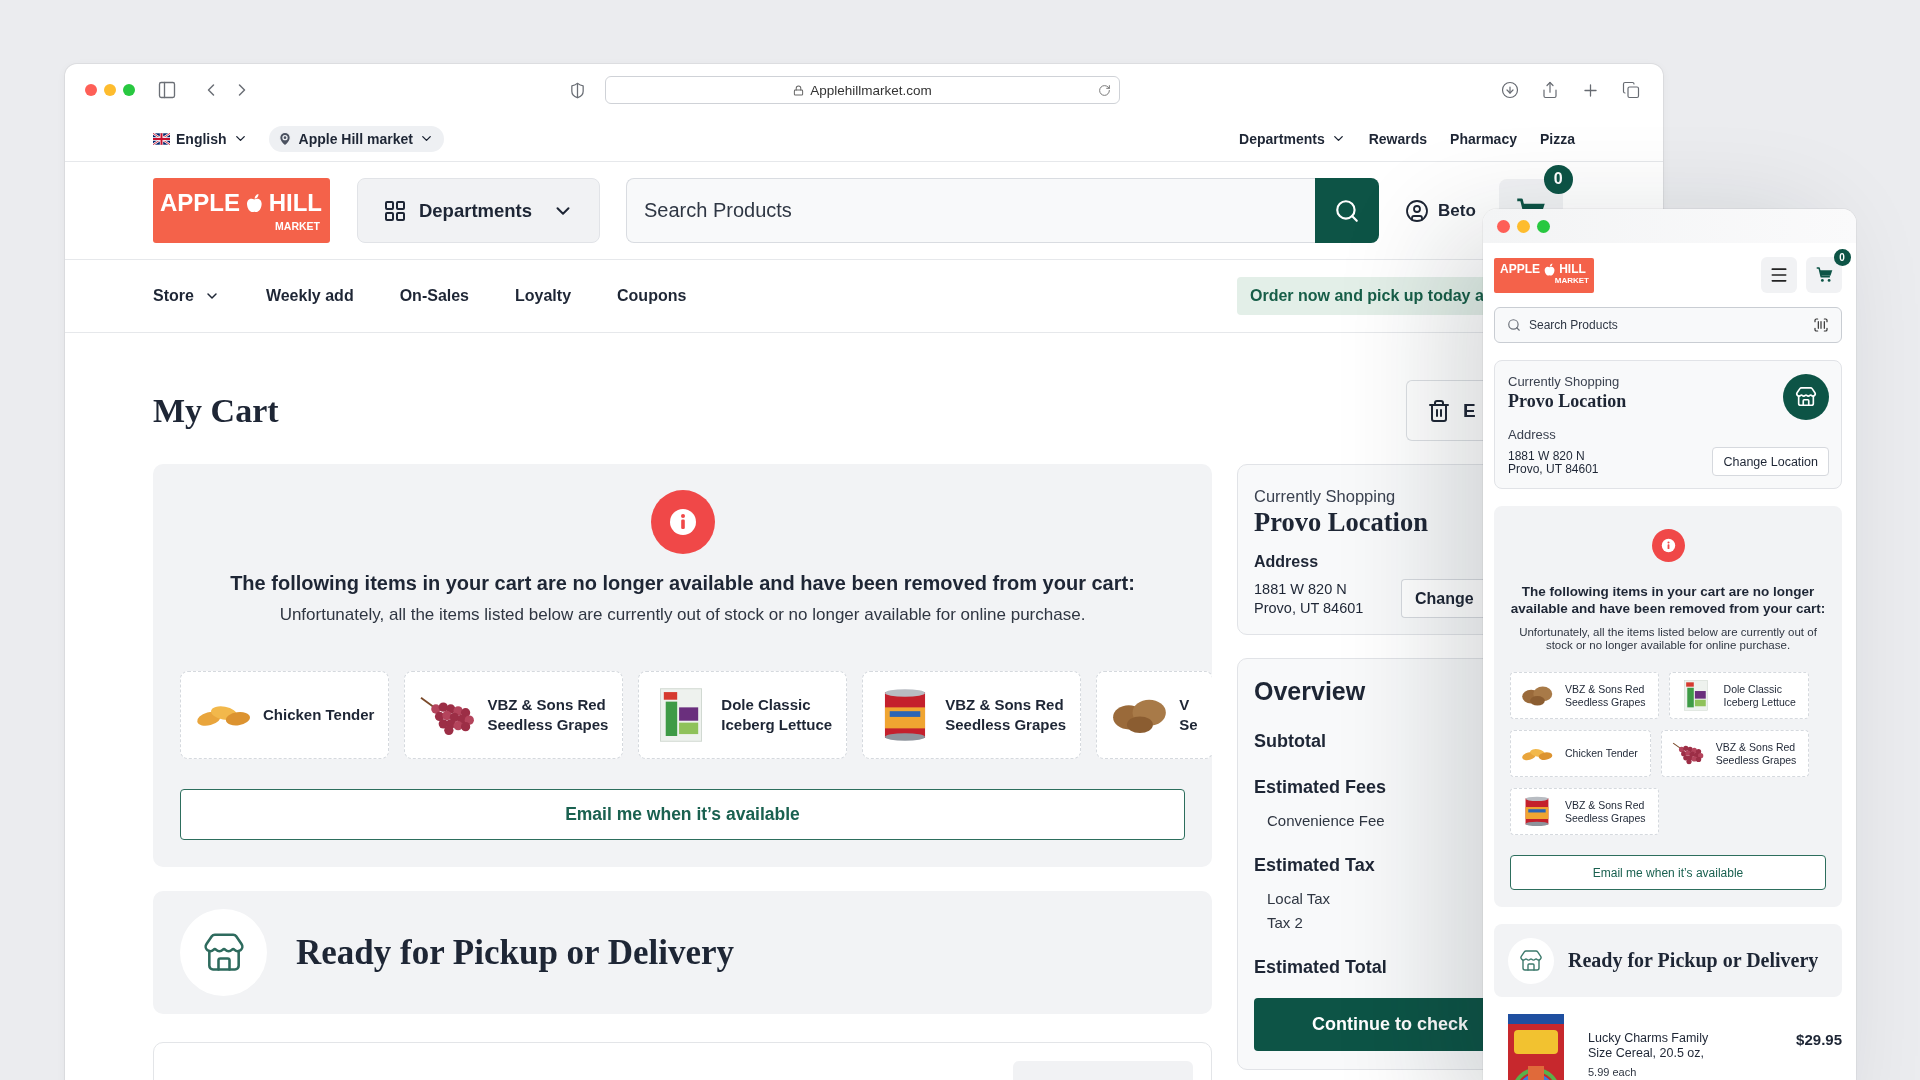 The width and height of the screenshot is (1920, 1080). I want to click on language-selector: English, so click(200, 138).